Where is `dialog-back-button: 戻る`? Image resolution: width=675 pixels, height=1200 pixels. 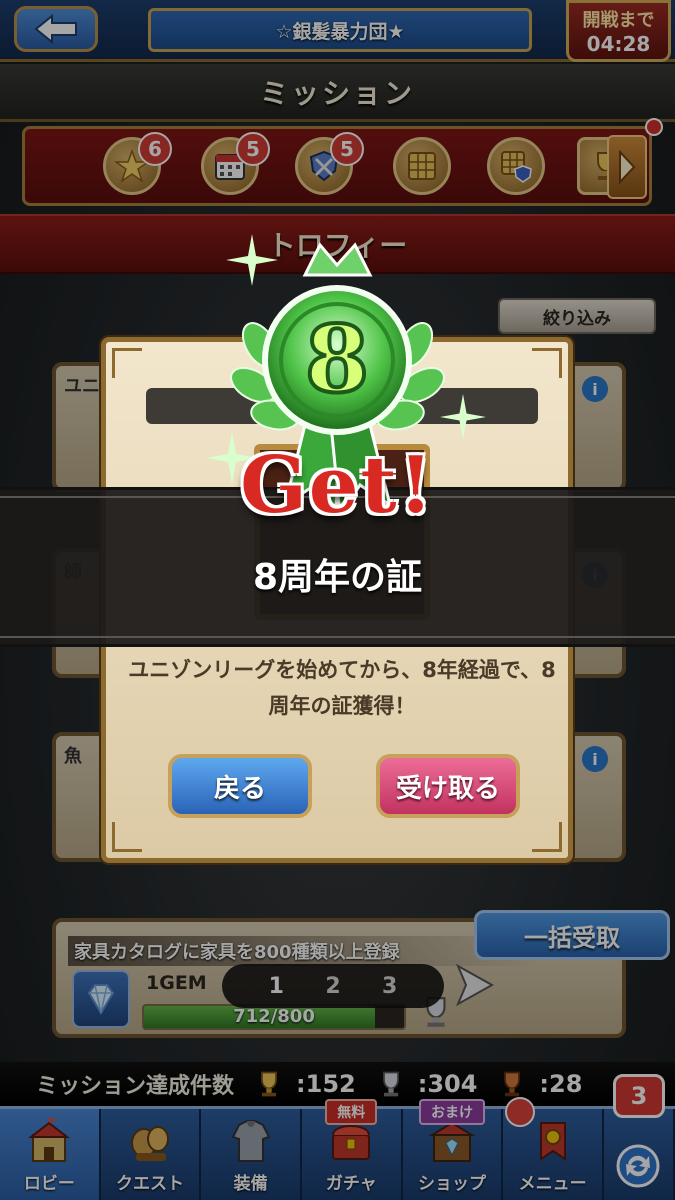
dialog-back-button: 戻る is located at coordinates (240, 786).